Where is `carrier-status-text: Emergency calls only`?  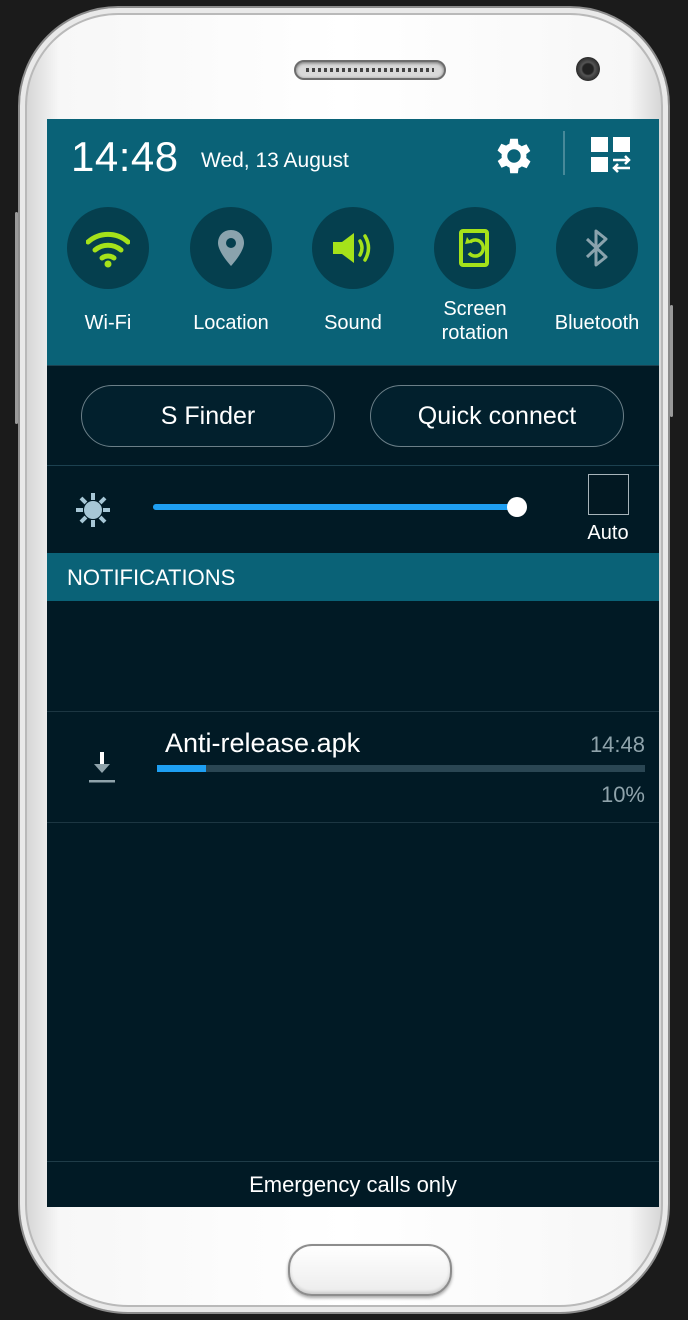 carrier-status-text: Emergency calls only is located at coordinates (353, 1184).